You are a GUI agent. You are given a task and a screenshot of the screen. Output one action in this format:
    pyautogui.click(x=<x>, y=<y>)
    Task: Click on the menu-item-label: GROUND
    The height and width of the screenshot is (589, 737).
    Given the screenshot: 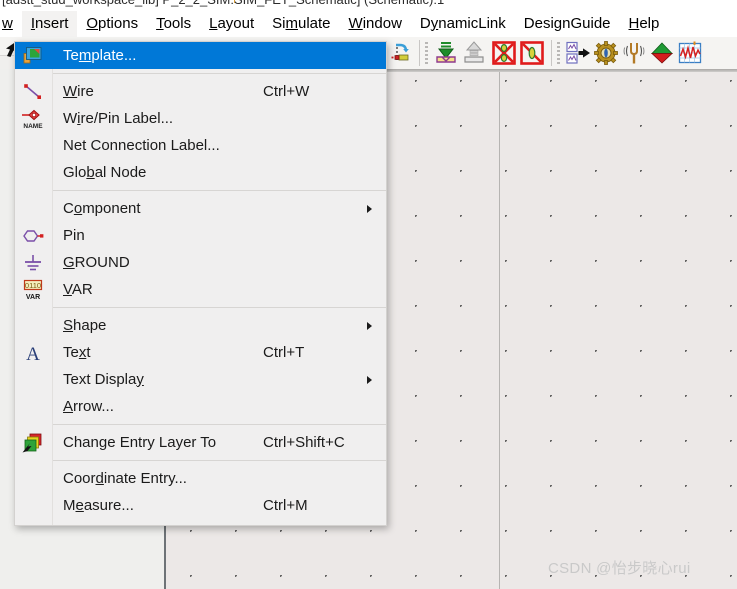 What is the action you would take?
    pyautogui.click(x=96, y=262)
    